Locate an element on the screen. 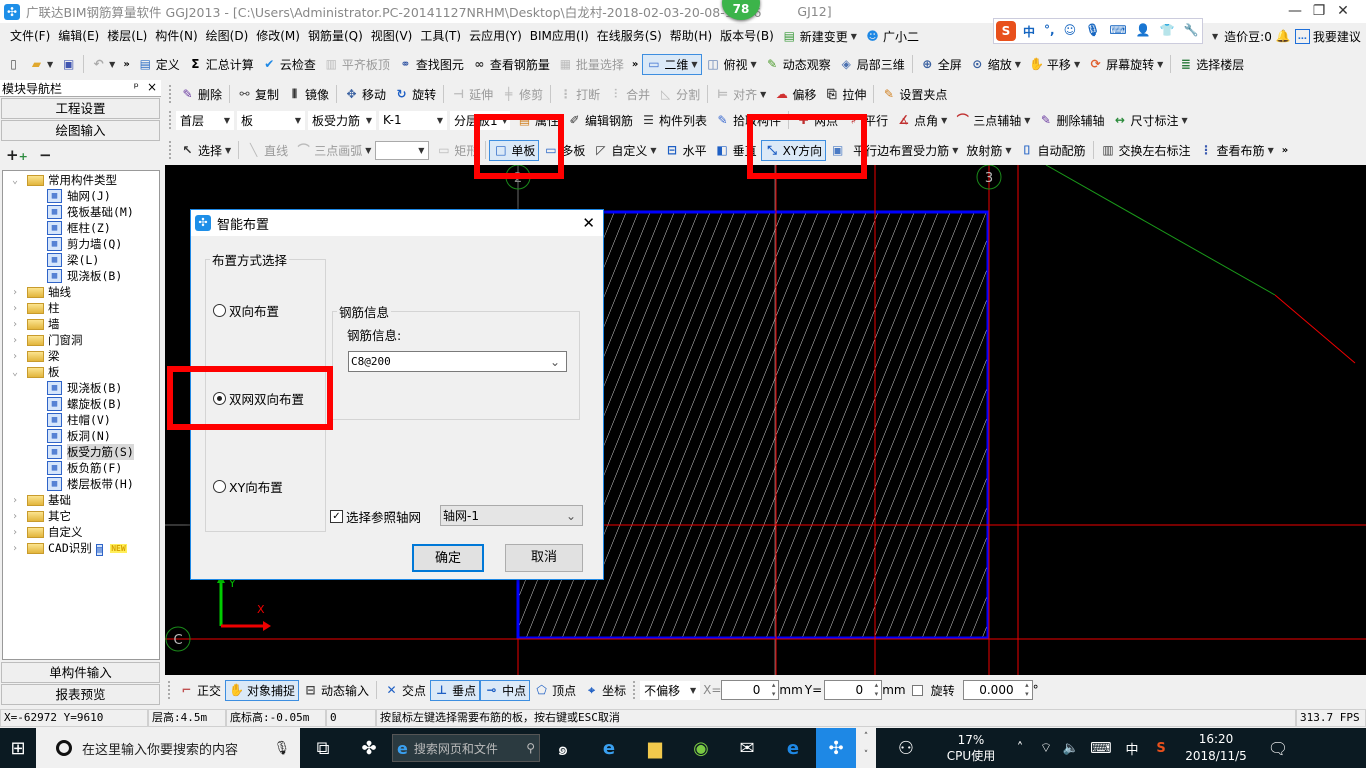 This screenshot has height=768, width=1366. wifi-icon: ⌔ is located at coordinates (1046, 748).